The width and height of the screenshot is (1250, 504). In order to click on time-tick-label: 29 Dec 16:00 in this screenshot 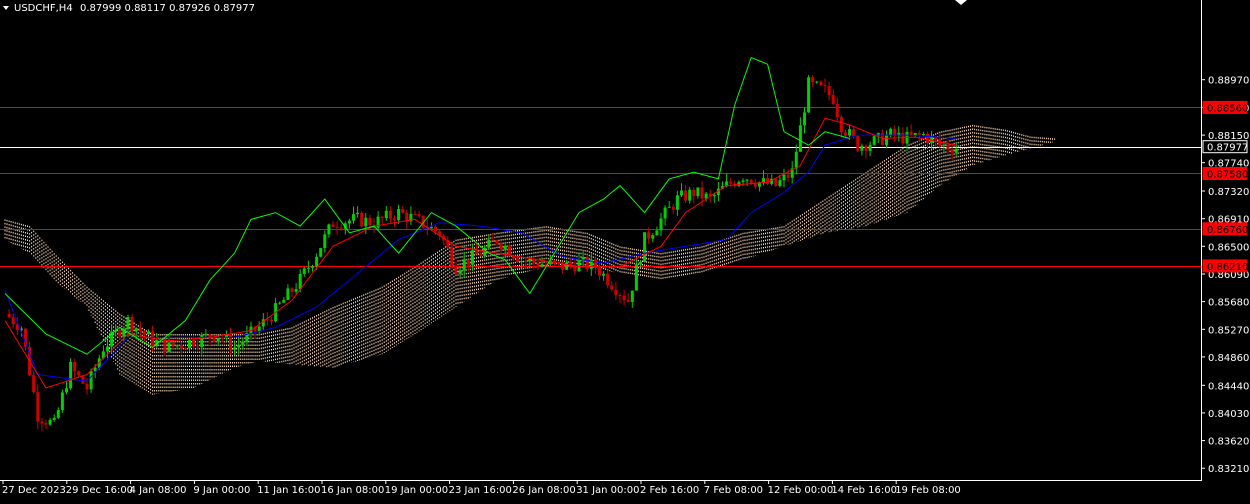, I will do `click(99, 490)`.